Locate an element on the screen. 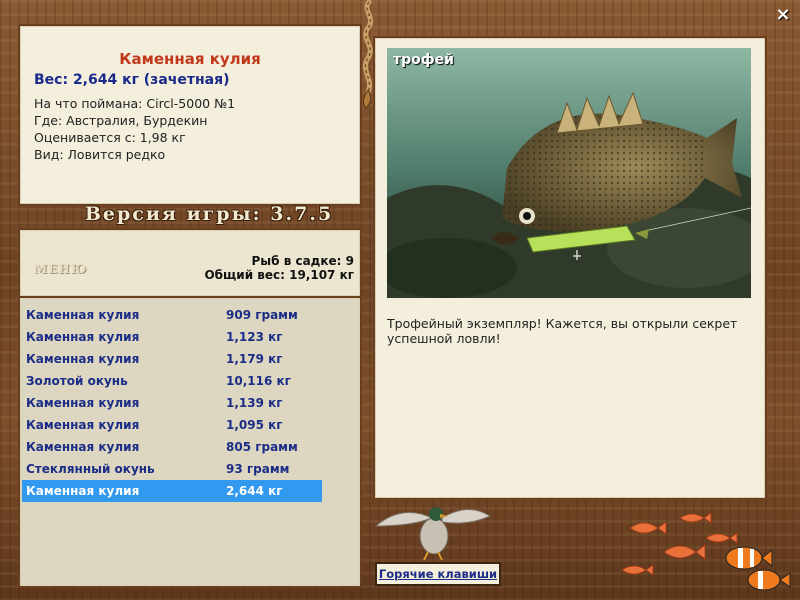 The width and height of the screenshot is (800, 600). catch-fish-weight: 2,644 кг is located at coordinates (254, 491).